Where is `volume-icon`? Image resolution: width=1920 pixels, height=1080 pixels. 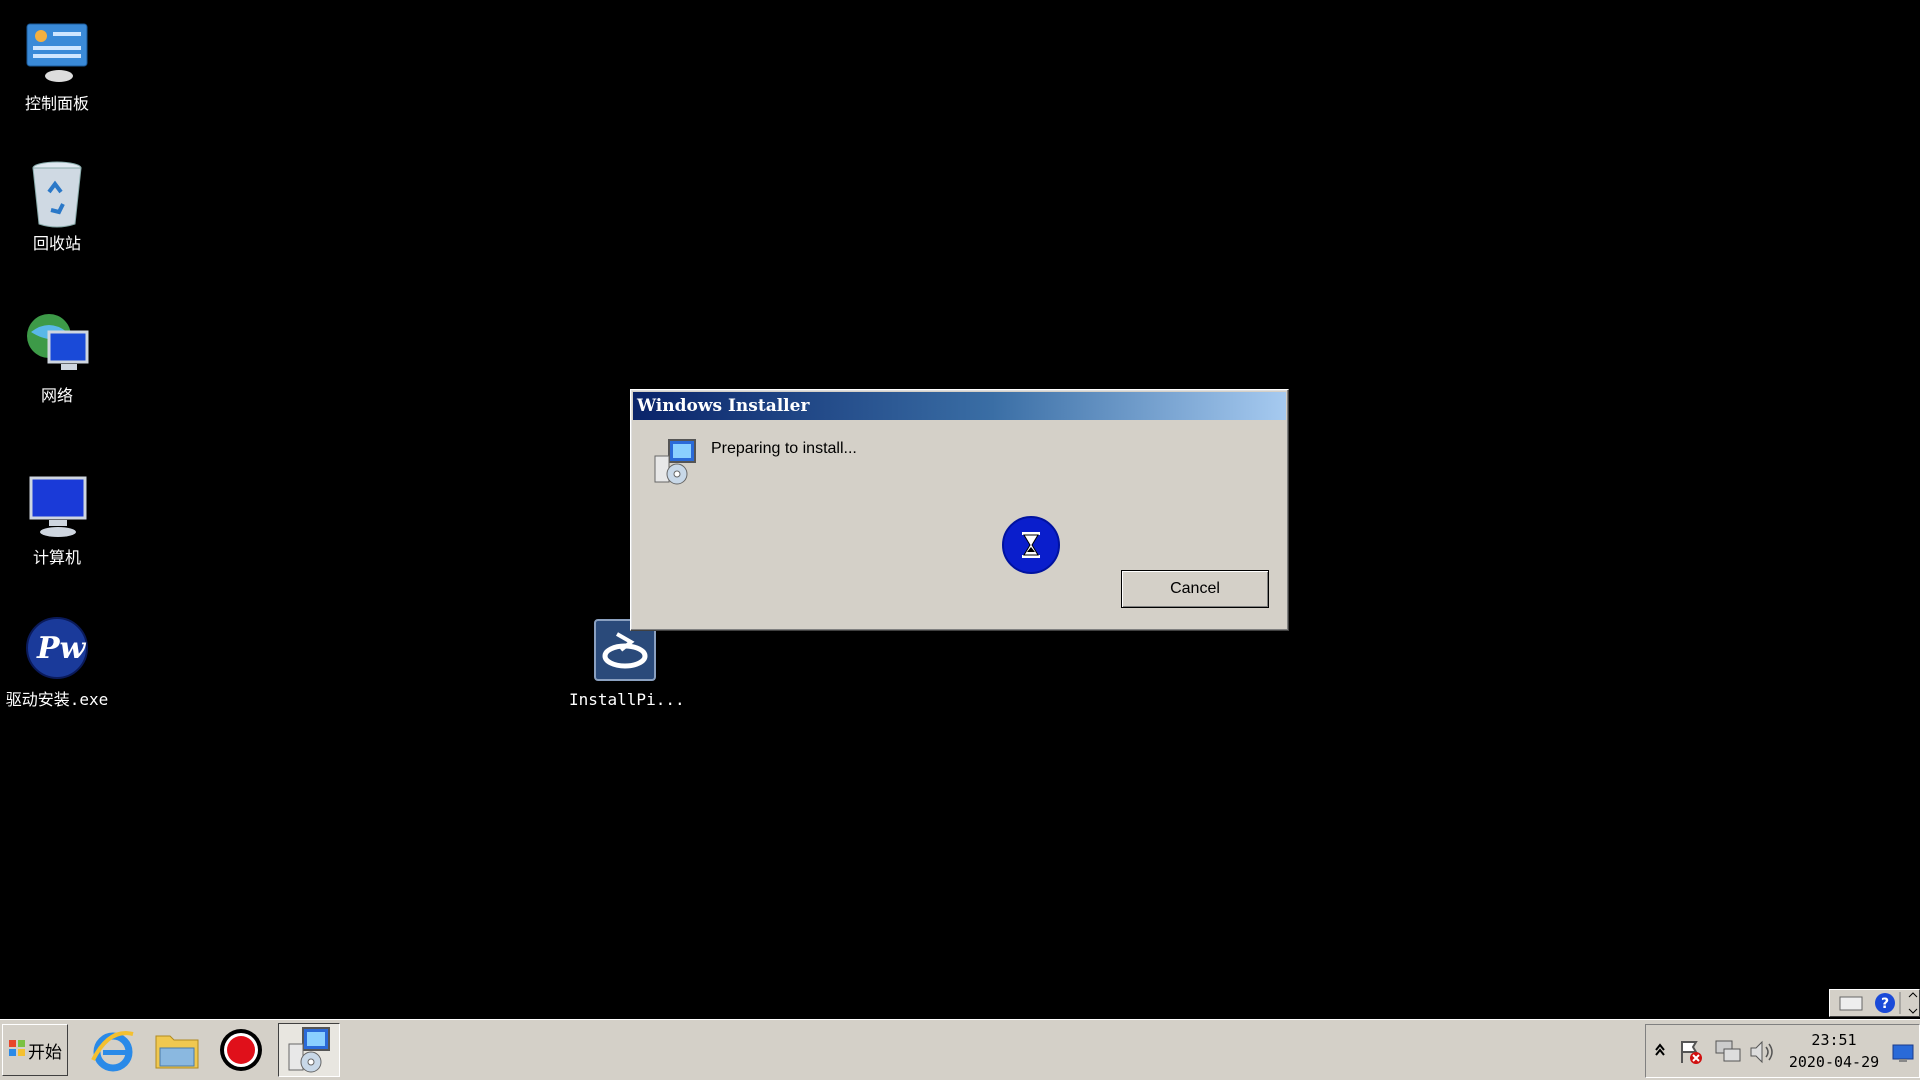 volume-icon is located at coordinates (1762, 1054).